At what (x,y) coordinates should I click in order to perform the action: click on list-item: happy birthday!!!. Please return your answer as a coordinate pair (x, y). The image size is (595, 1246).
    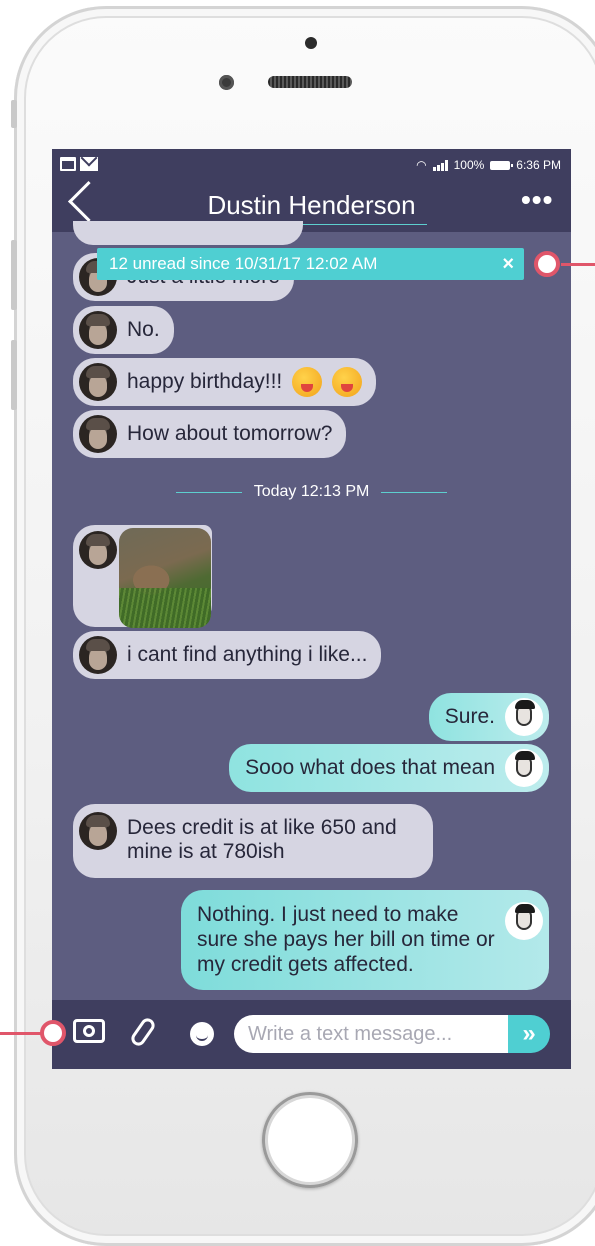
    Looking at the image, I should click on (225, 382).